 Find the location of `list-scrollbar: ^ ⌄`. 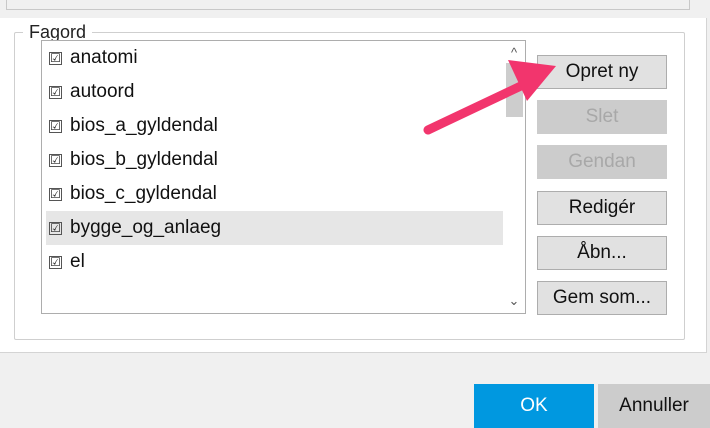

list-scrollbar: ^ ⌄ is located at coordinates (514, 177).